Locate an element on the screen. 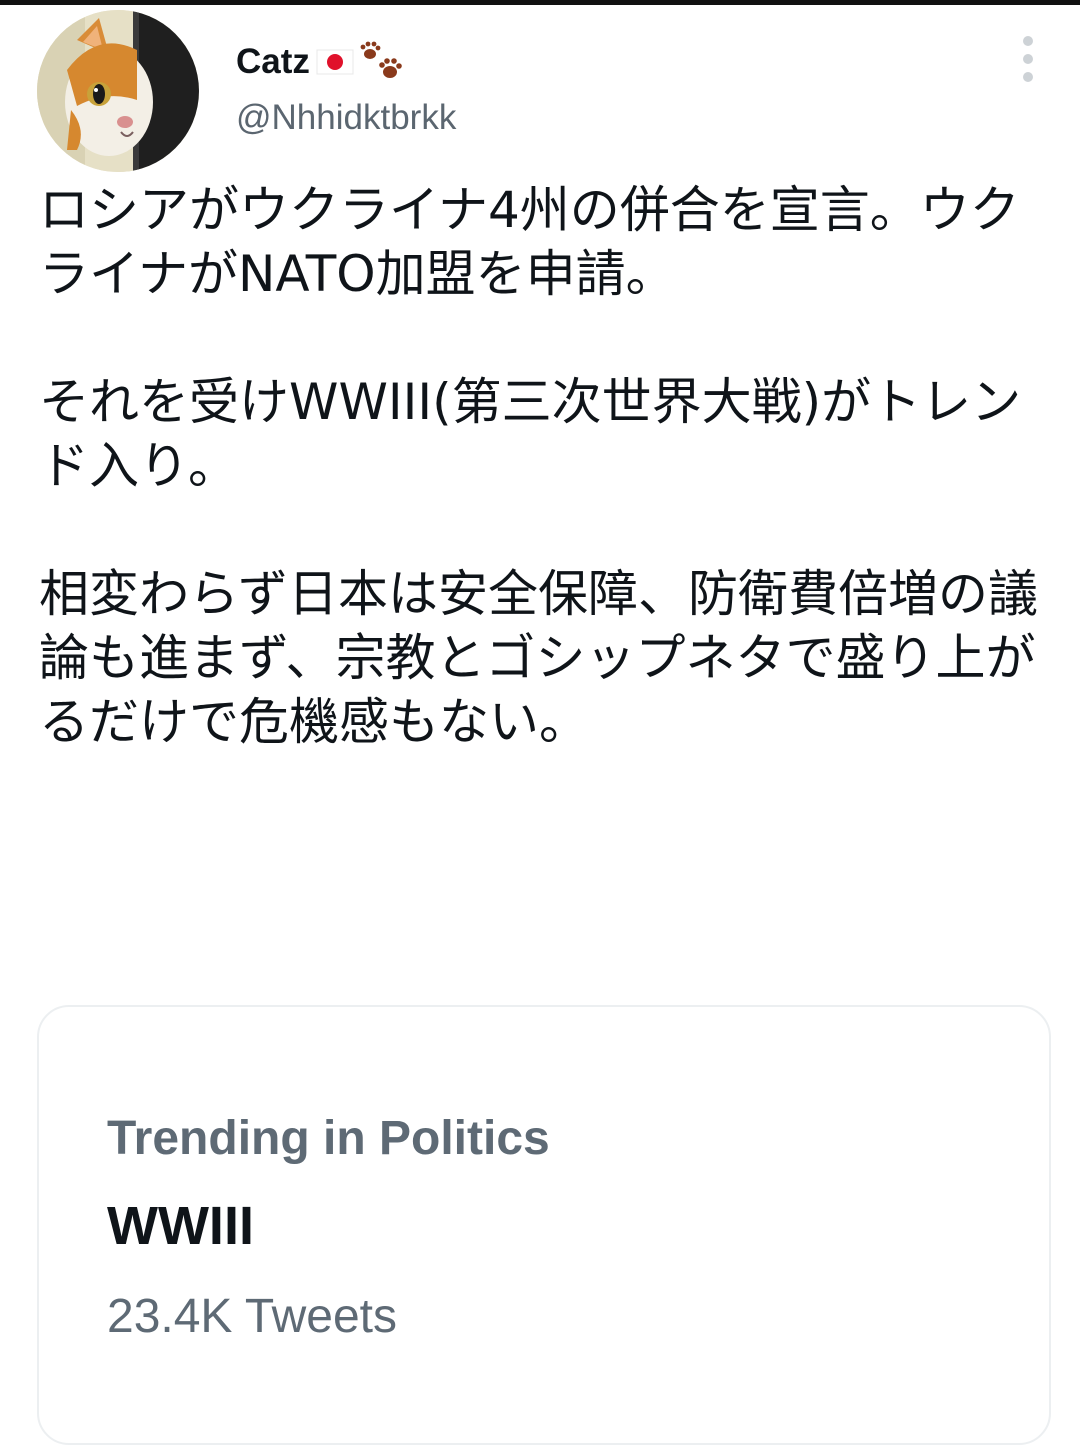  tweet-paragraph: それを受けWWIII(第三次世界大戦)がトレンド入り。 is located at coordinates (530, 434).